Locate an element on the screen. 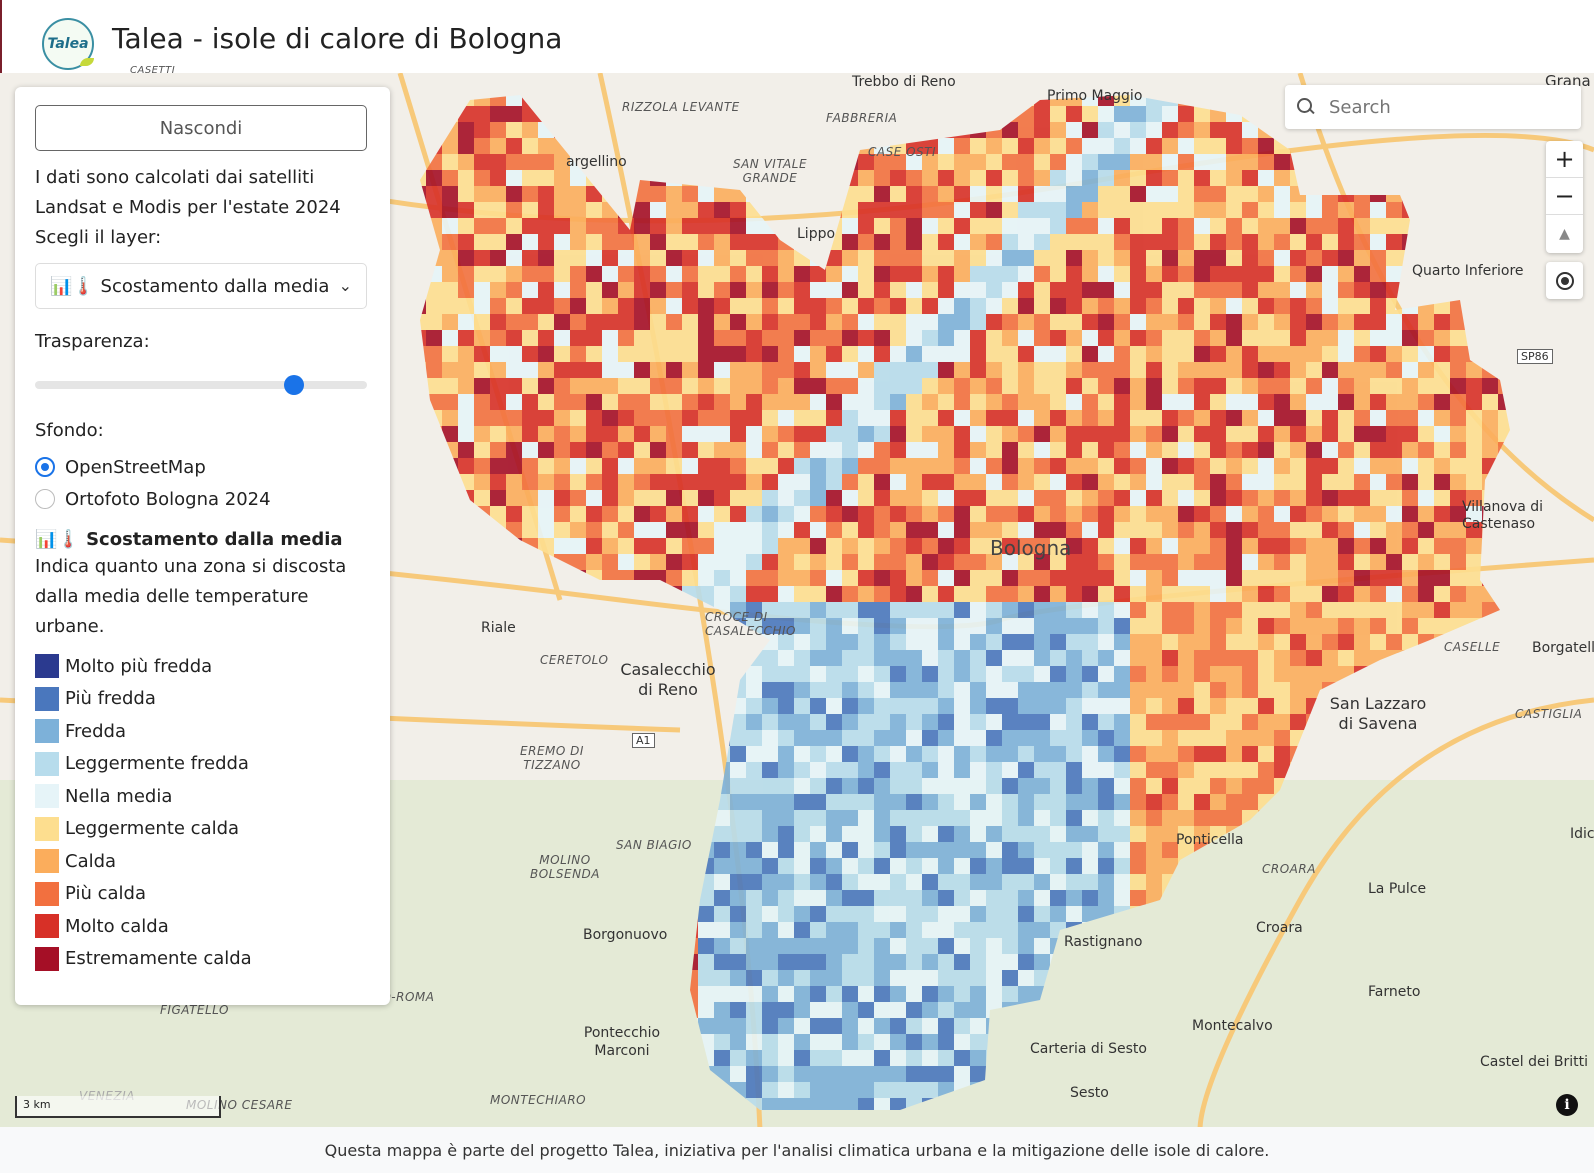 This screenshot has height=1173, width=1594. slider-thumb is located at coordinates (293, 385).